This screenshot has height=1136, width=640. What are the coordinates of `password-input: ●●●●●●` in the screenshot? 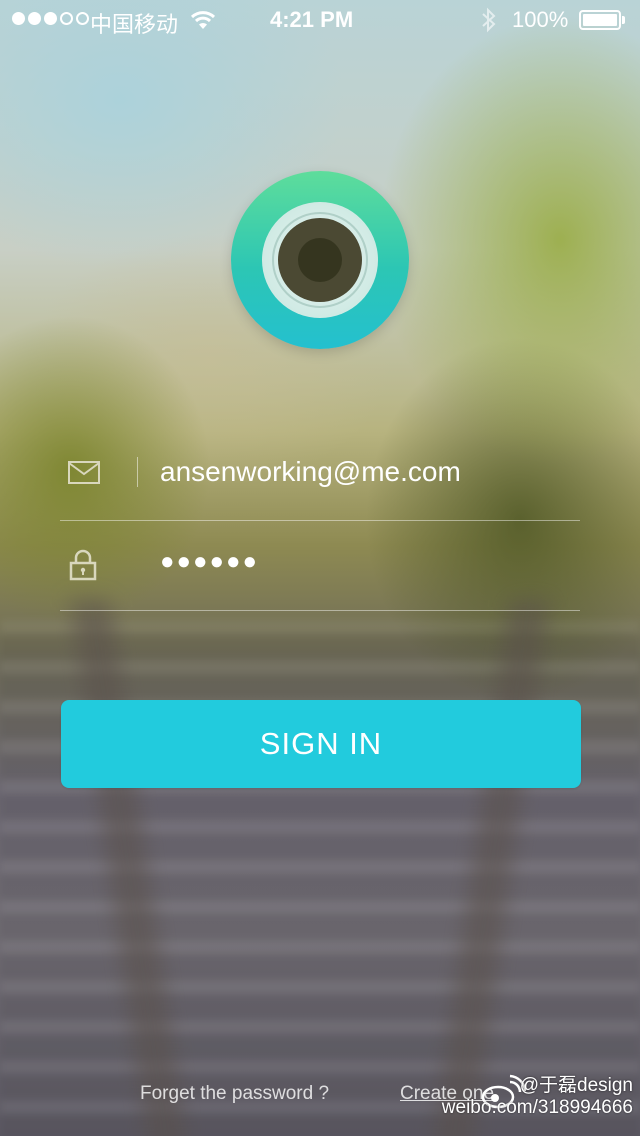 It's located at (209, 562).